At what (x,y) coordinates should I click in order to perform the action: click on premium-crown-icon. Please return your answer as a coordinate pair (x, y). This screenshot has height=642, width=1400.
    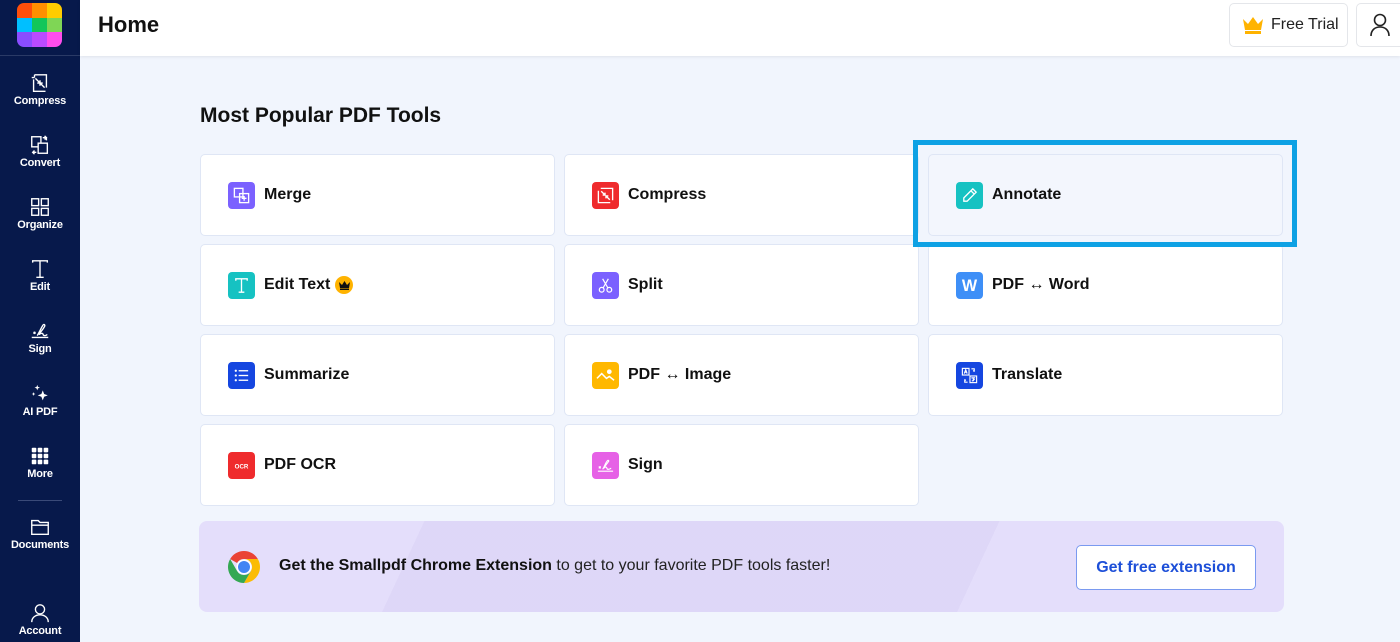
    Looking at the image, I should click on (344, 285).